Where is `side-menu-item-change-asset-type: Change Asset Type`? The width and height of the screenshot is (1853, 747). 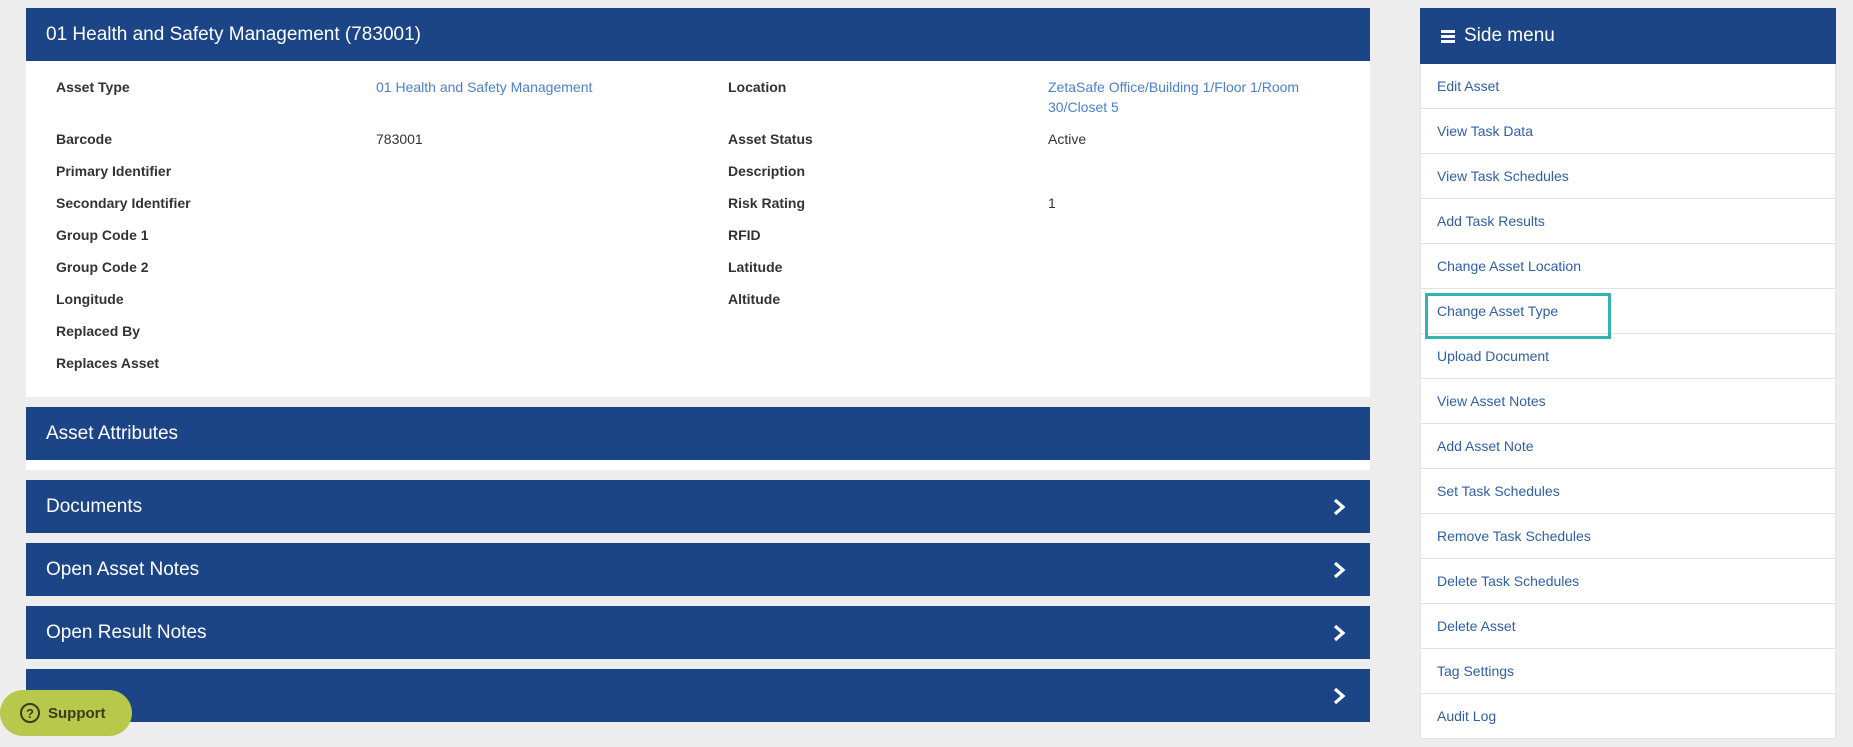
side-menu-item-change-asset-type: Change Asset Type is located at coordinates (1628, 314).